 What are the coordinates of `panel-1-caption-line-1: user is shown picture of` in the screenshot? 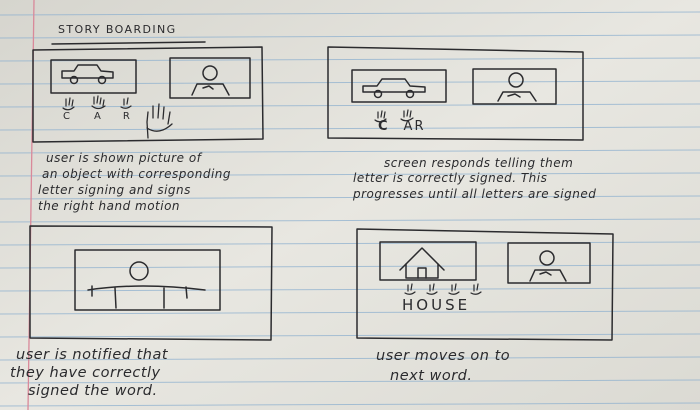 It's located at (124, 158).